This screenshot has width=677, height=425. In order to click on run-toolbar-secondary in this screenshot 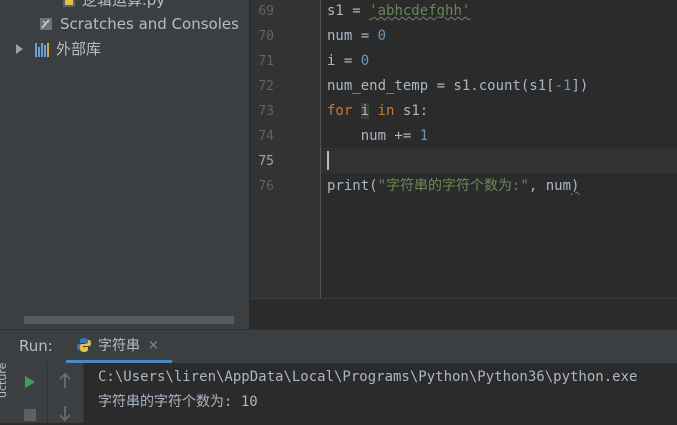, I will do `click(66, 393)`.